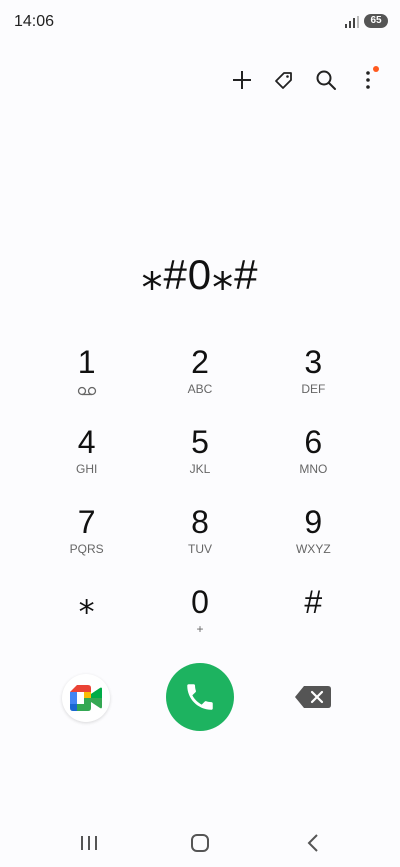 The height and width of the screenshot is (867, 400). Describe the element at coordinates (199, 549) in the screenshot. I see `key-letters: TUV` at that location.